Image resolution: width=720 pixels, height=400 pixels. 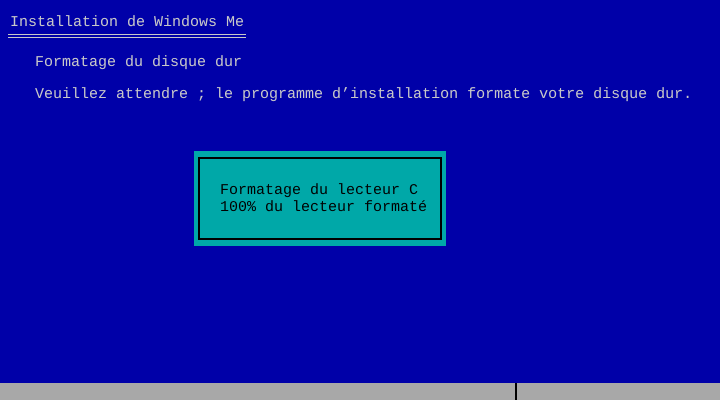 I want to click on dialog-text: Formatage du lecteur C, so click(x=319, y=190).